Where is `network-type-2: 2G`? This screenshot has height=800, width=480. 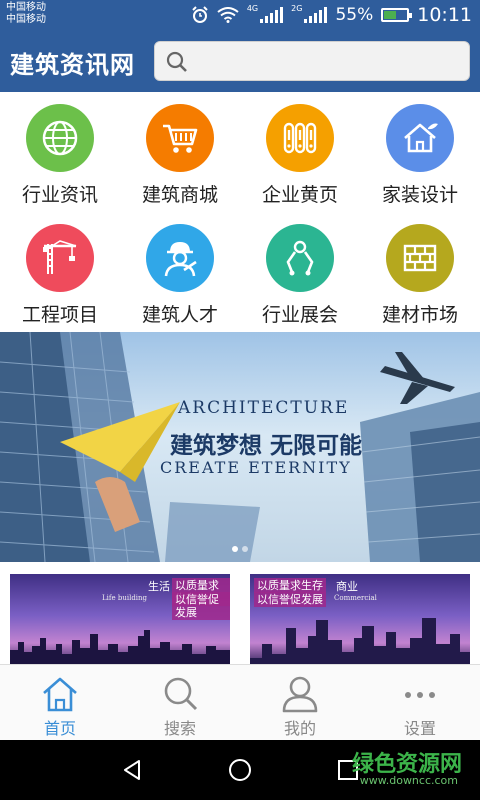 network-type-2: 2G is located at coordinates (297, 8).